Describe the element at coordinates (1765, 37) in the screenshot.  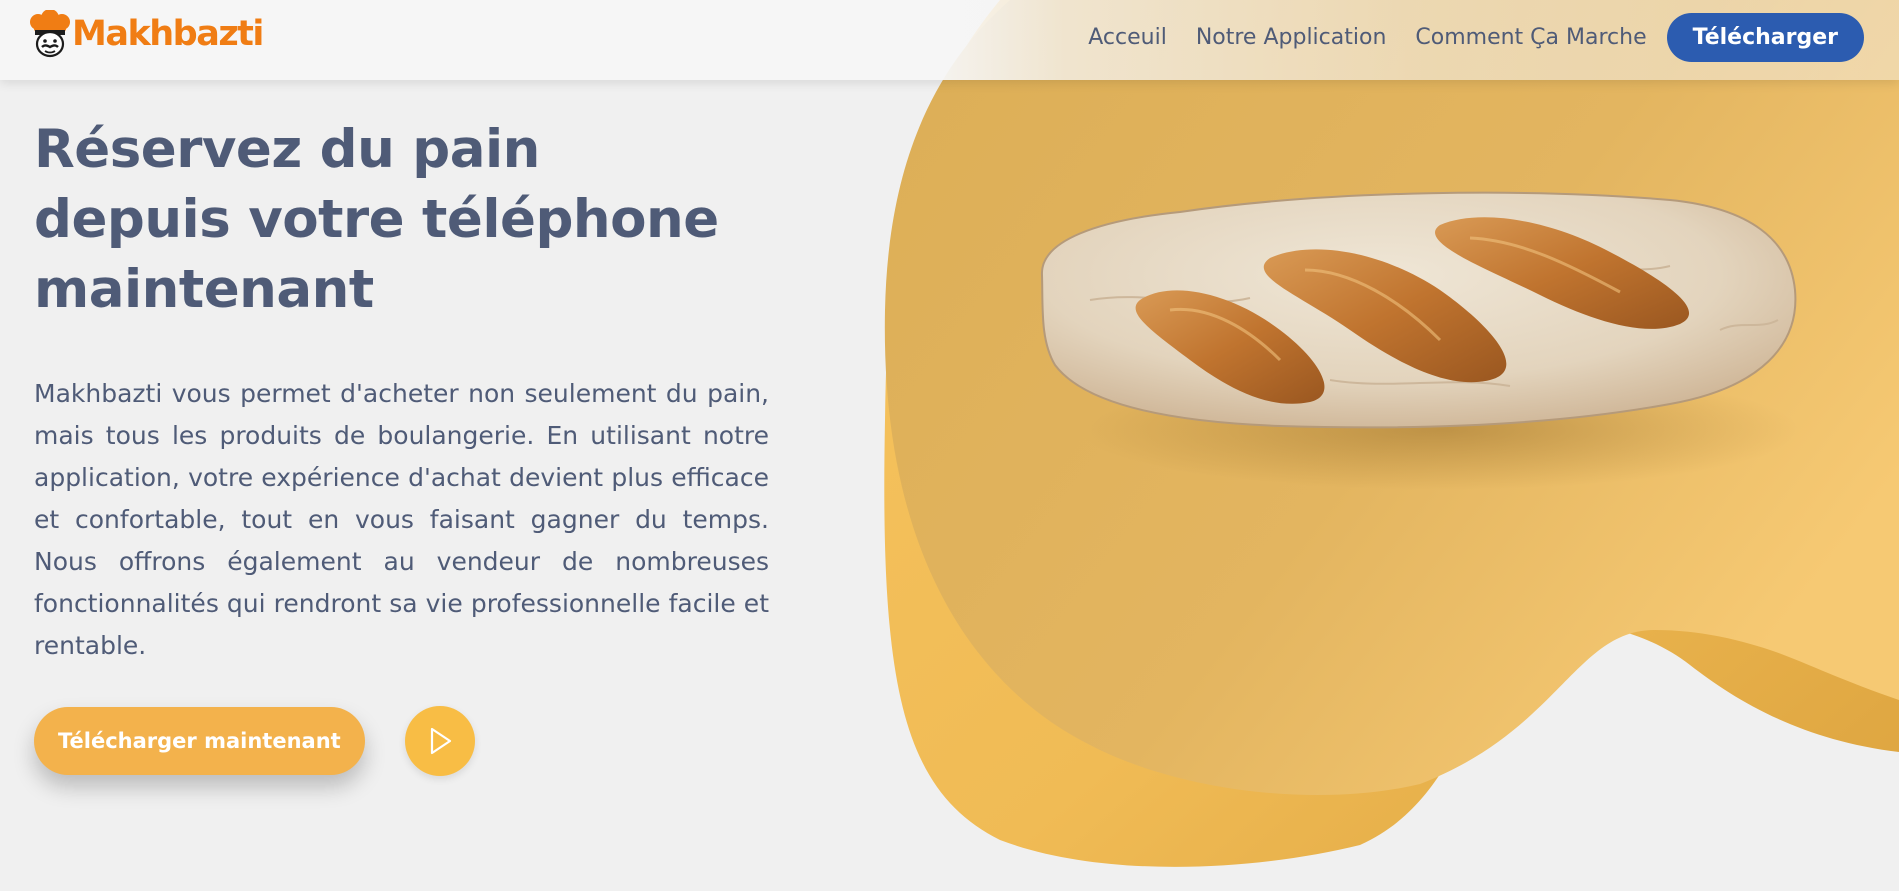
I see `download-button: Télécharger` at that location.